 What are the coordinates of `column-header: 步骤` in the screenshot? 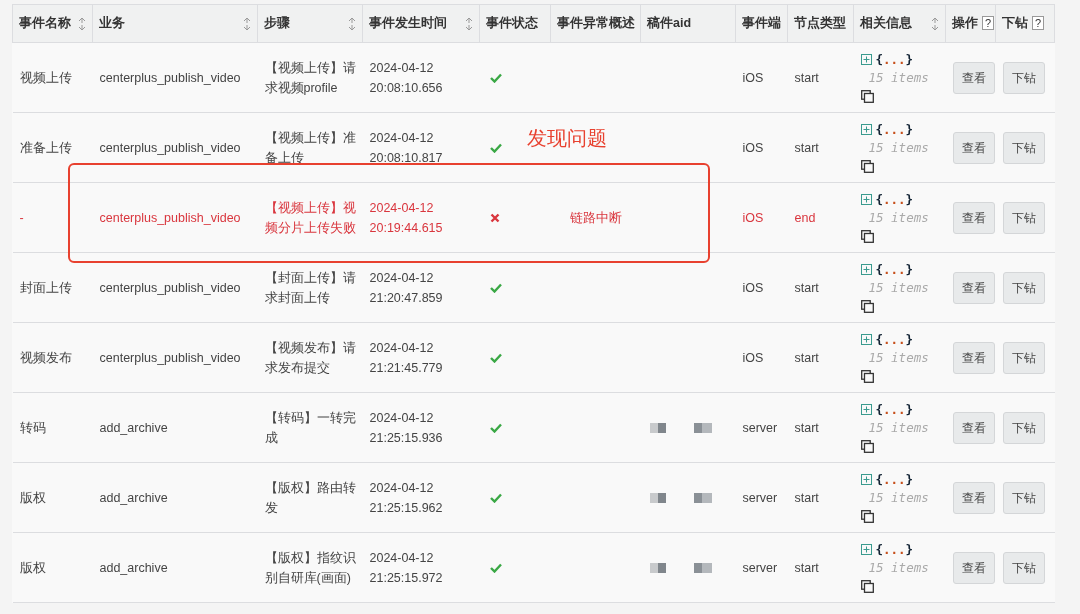 It's located at (277, 24).